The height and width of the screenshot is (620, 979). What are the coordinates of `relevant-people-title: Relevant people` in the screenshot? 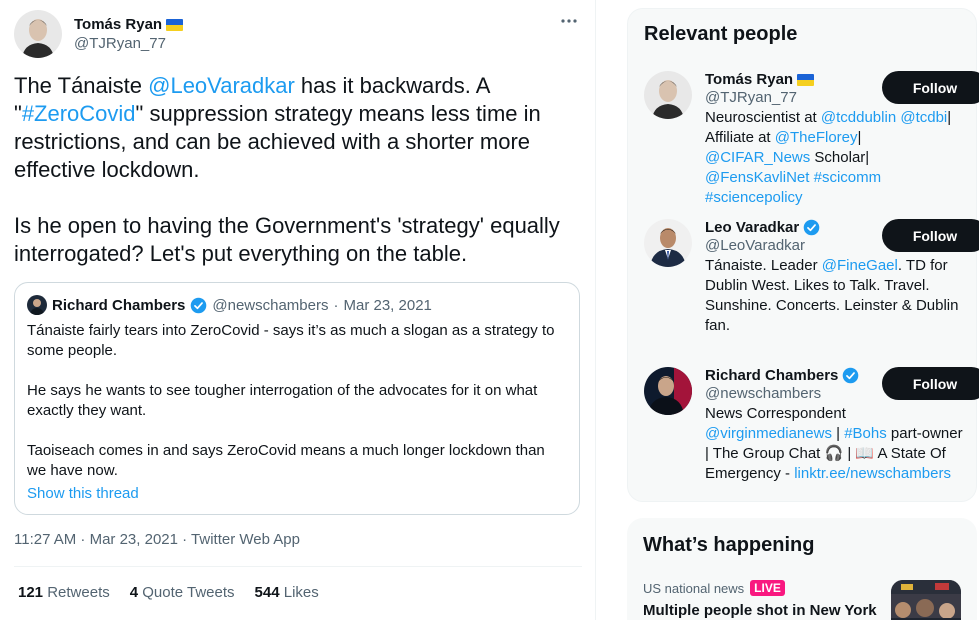 It's located at (721, 34).